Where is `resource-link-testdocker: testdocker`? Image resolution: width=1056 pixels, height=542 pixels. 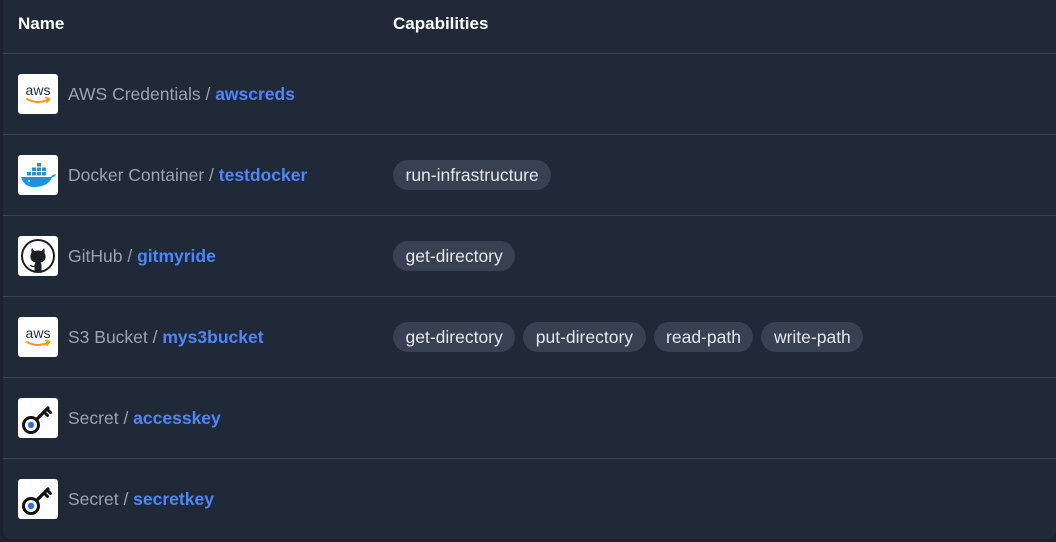 resource-link-testdocker: testdocker is located at coordinates (263, 175).